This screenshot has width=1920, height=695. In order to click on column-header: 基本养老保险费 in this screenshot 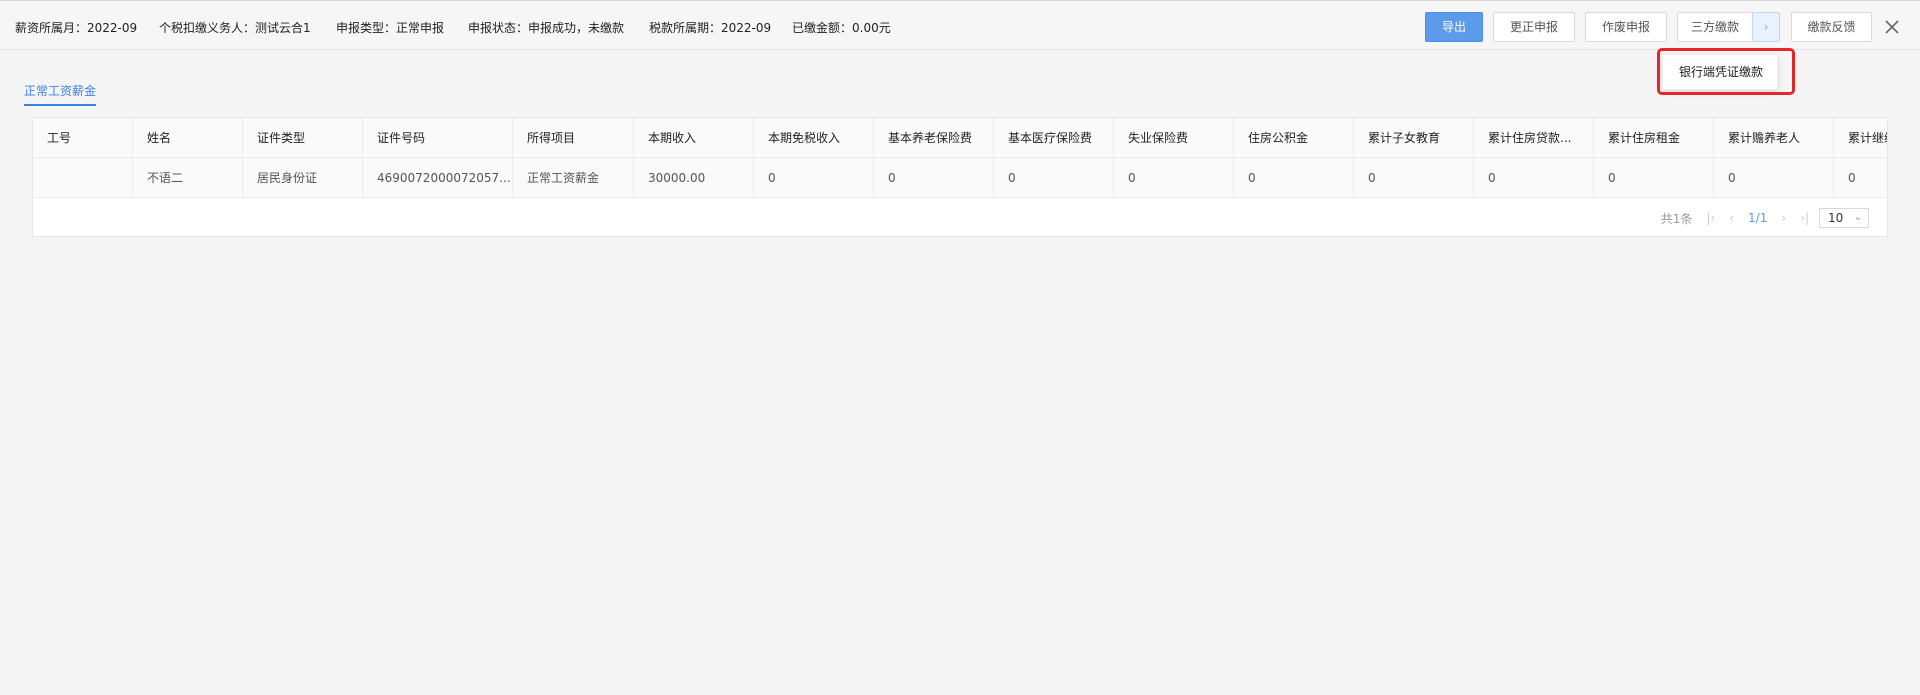, I will do `click(934, 138)`.